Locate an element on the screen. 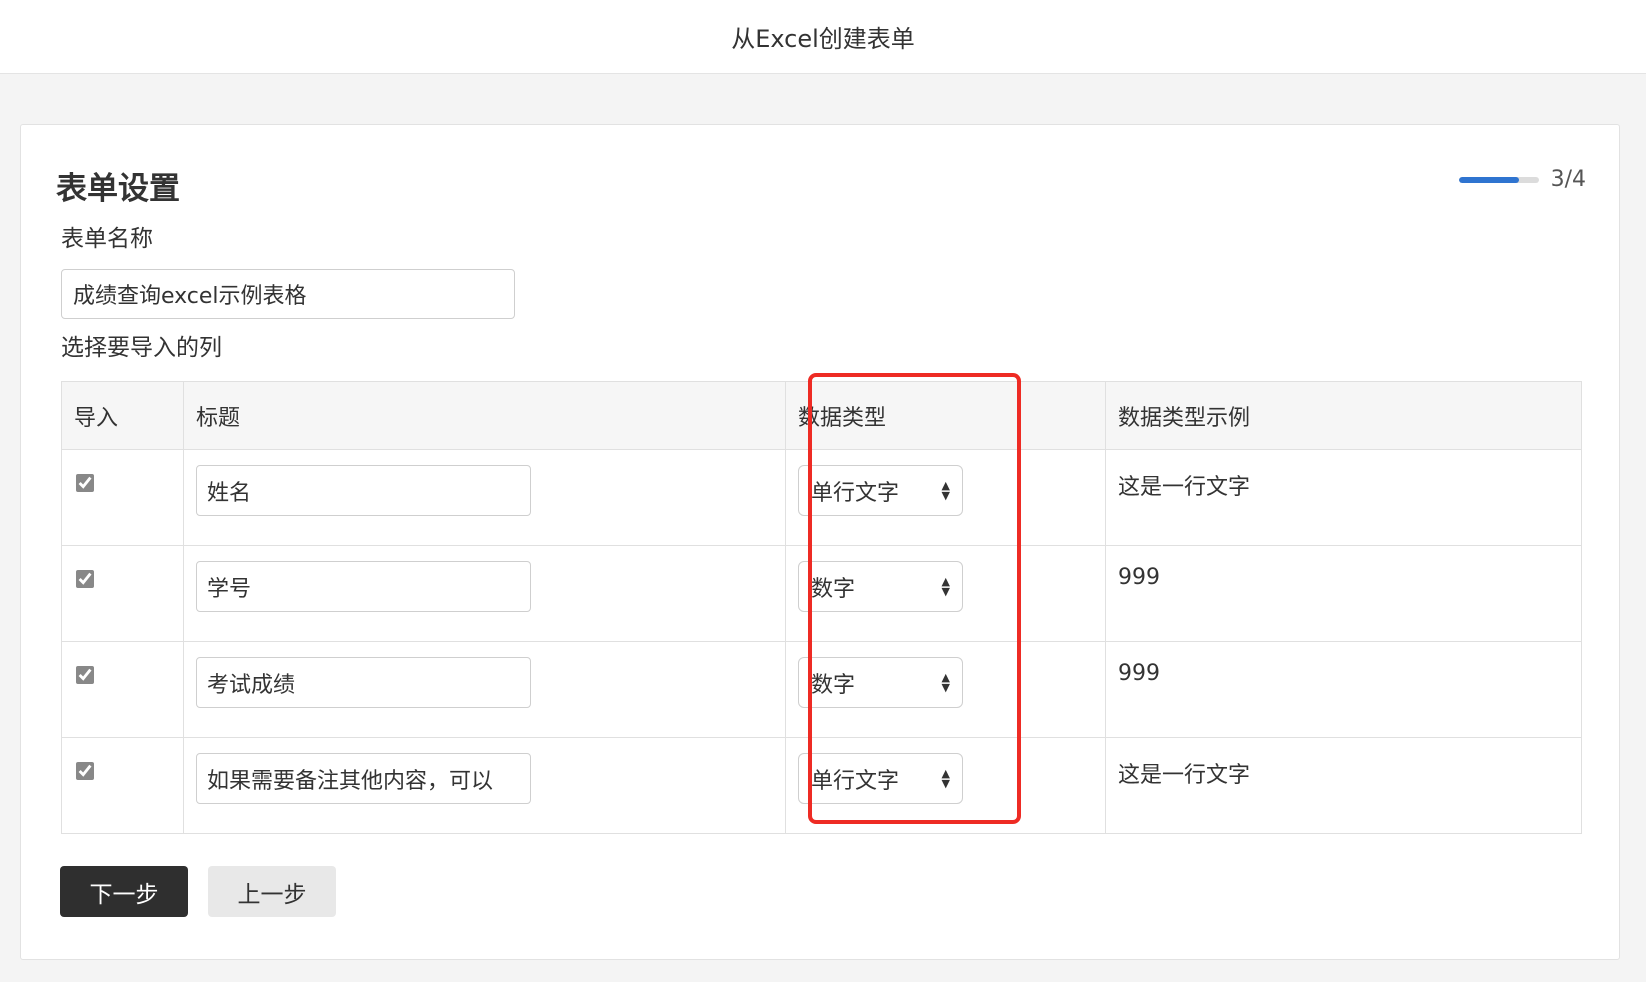 The height and width of the screenshot is (982, 1646). progress-fill is located at coordinates (1488, 179).